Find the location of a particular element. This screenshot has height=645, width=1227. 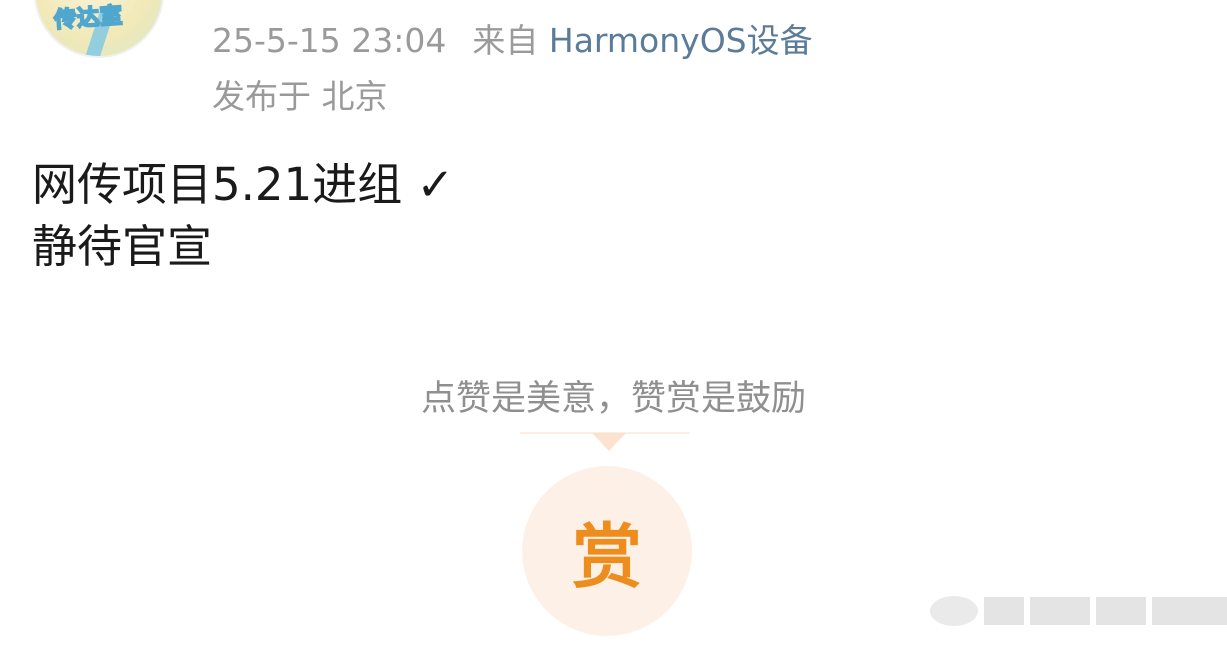

watermark-logo-icon is located at coordinates (954, 611).